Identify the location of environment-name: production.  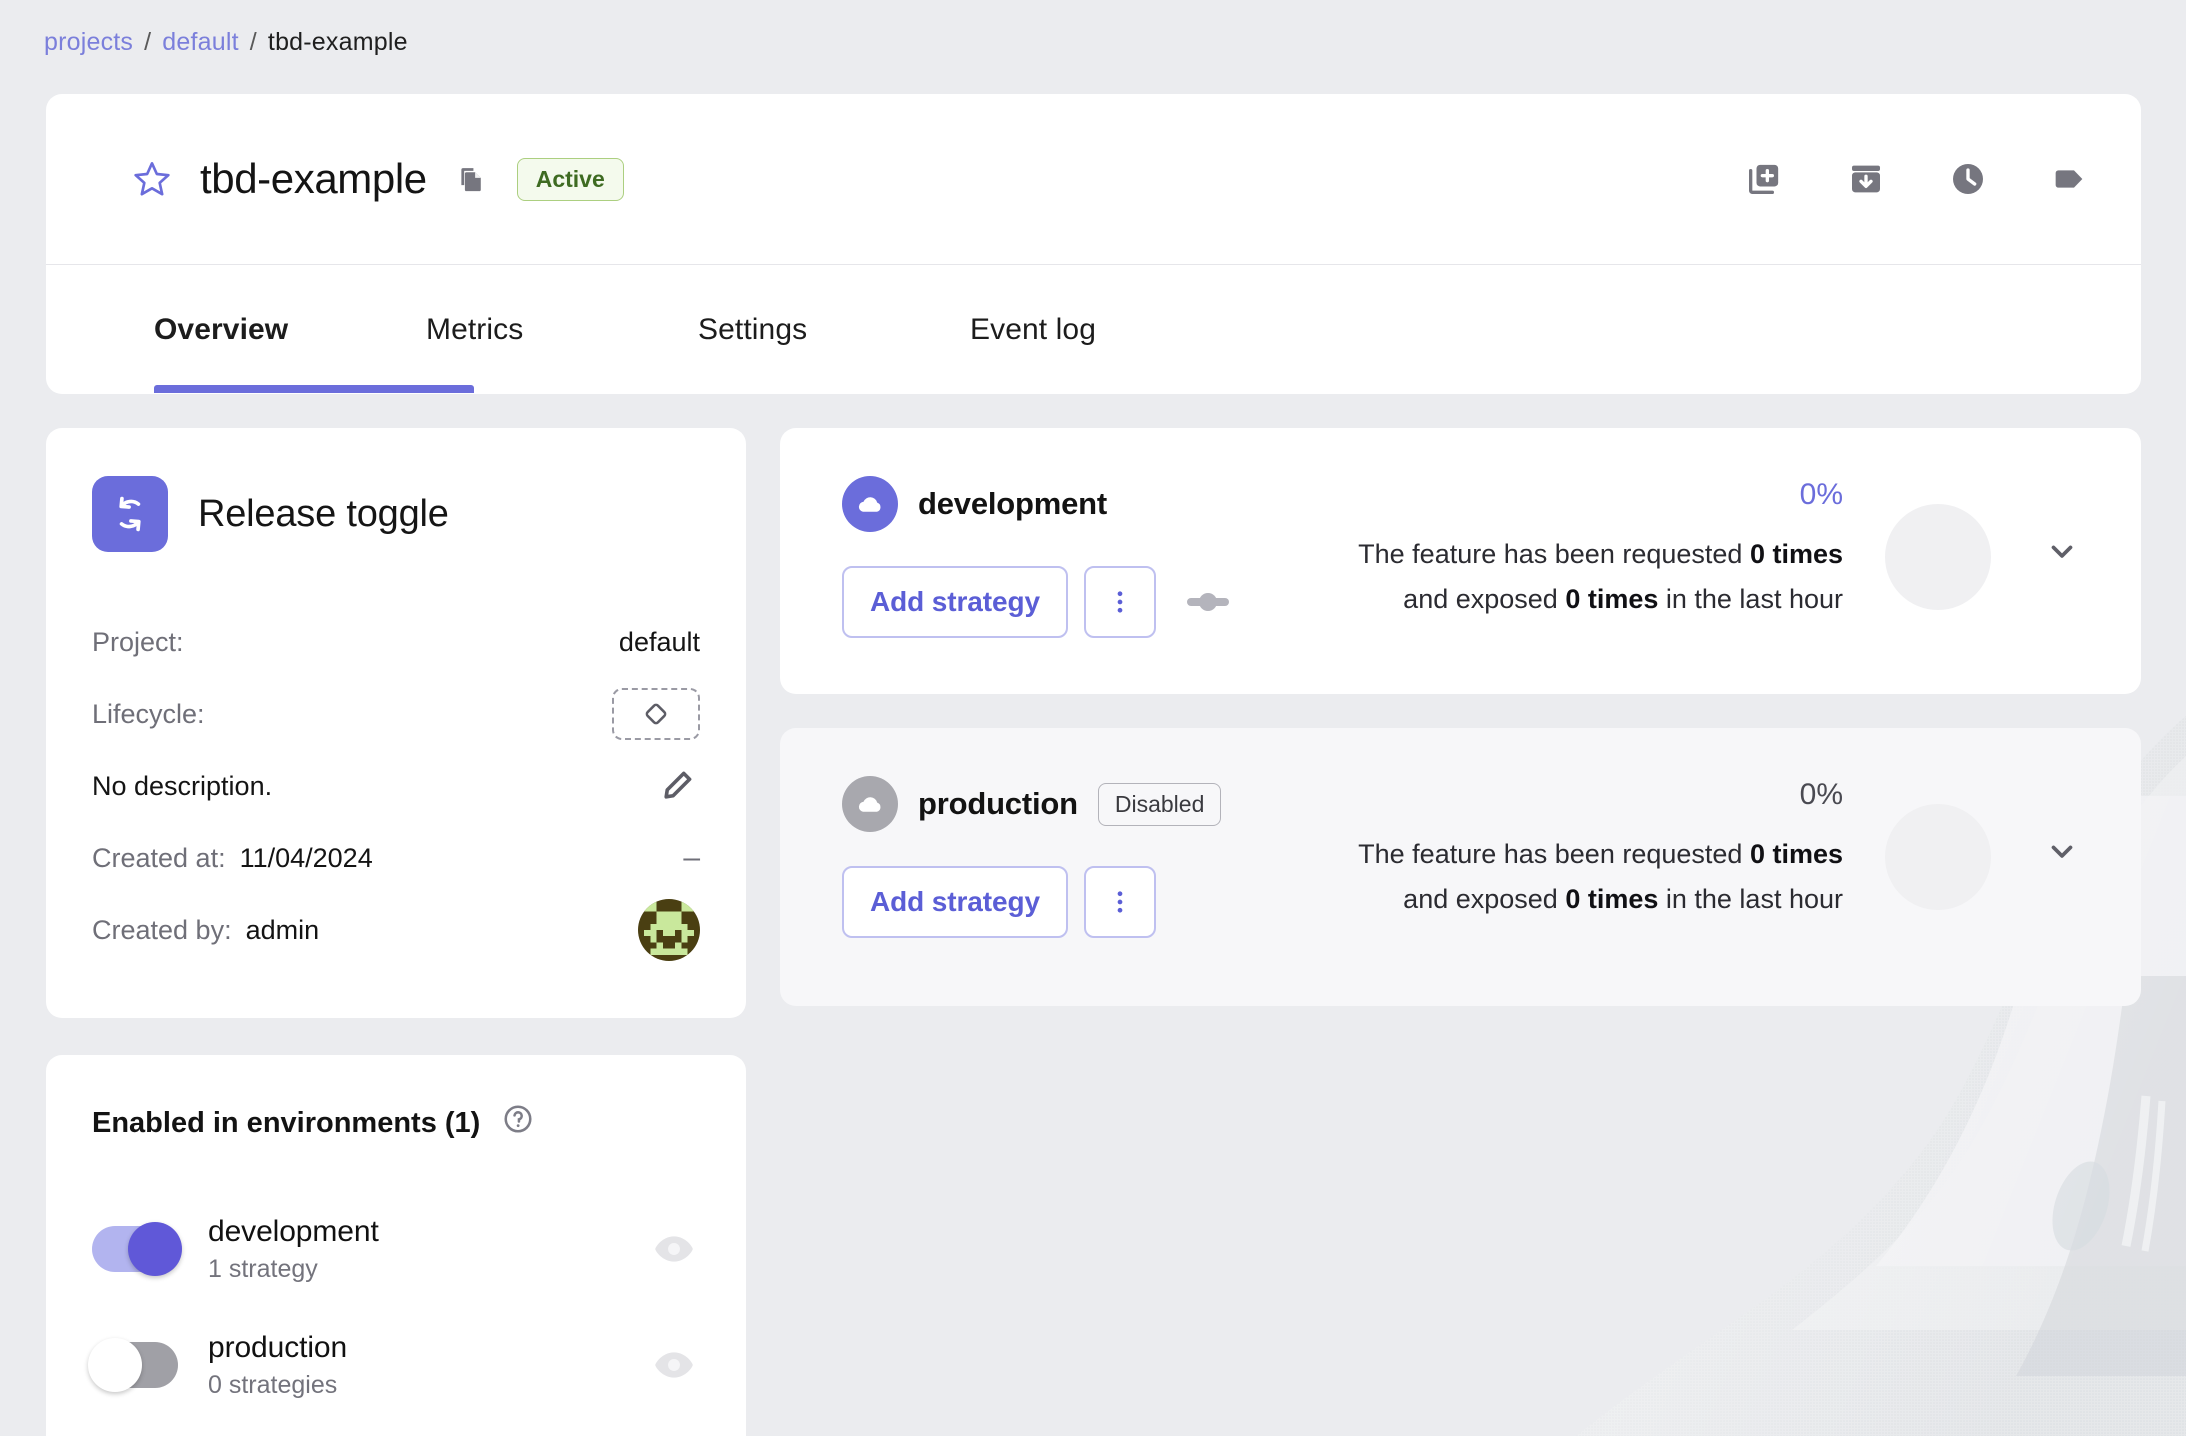
(278, 1347).